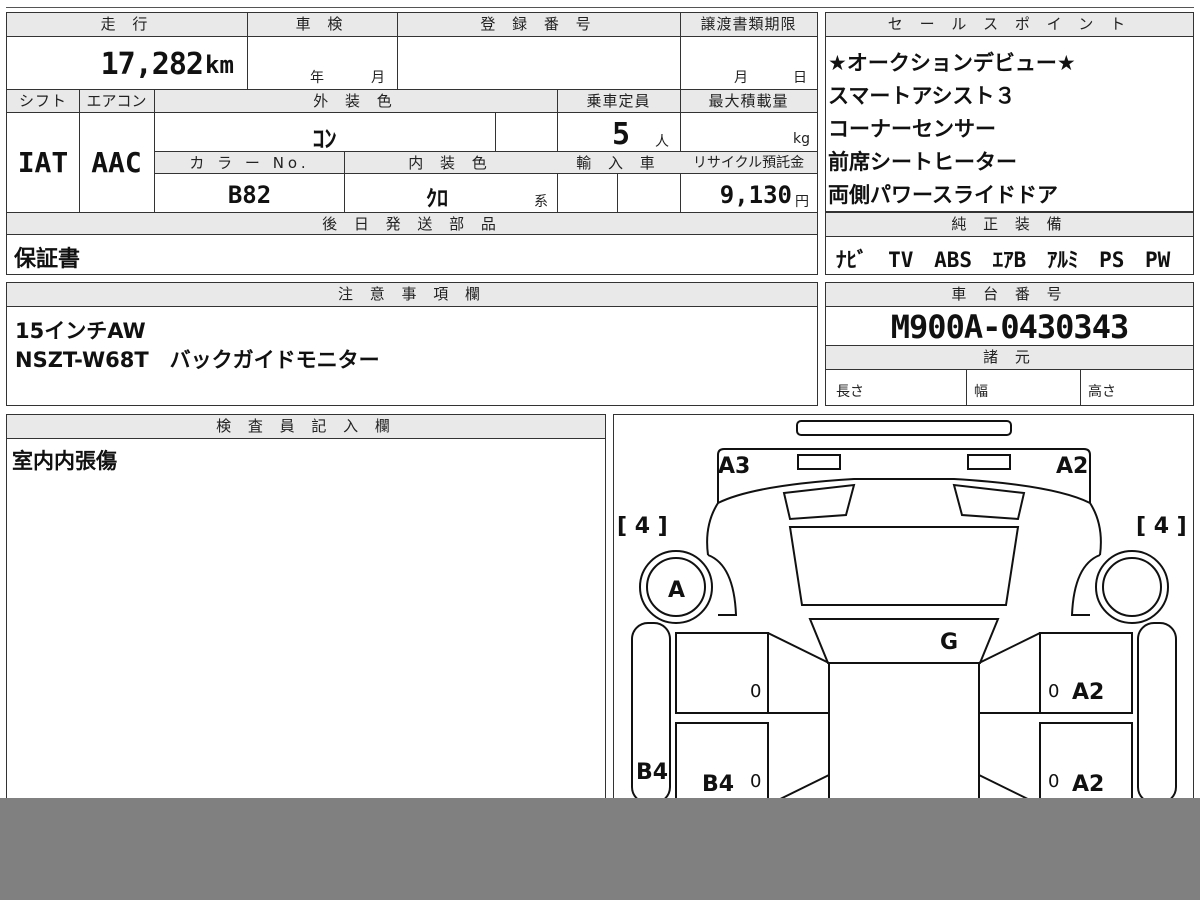 The image size is (1200, 900). I want to click on diagram-label-wheel-left: A, so click(676, 590).